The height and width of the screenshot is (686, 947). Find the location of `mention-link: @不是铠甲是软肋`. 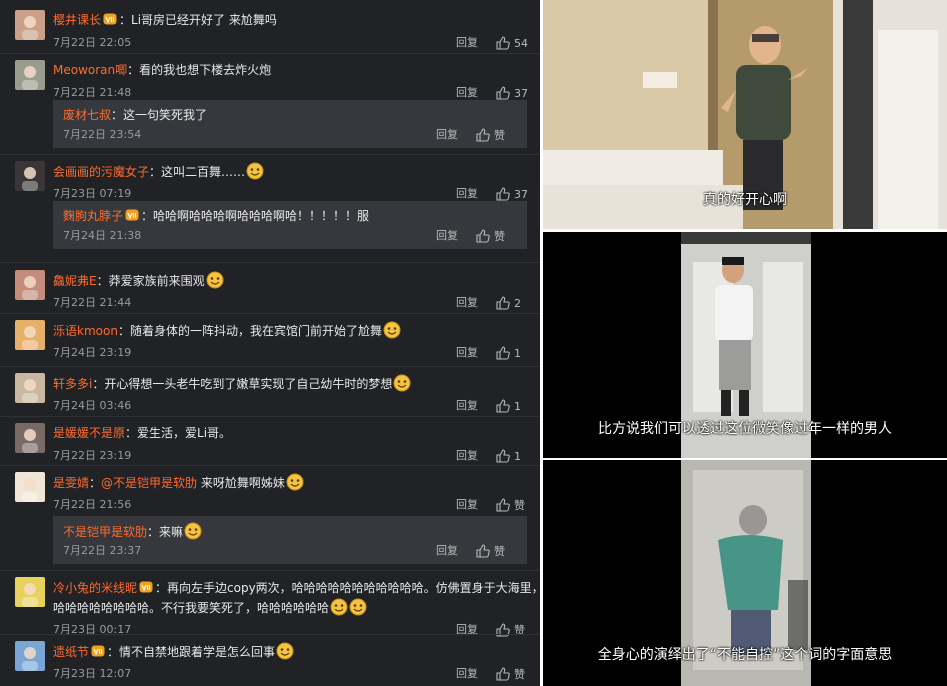

mention-link: @不是铠甲是软肋 is located at coordinates (149, 483).